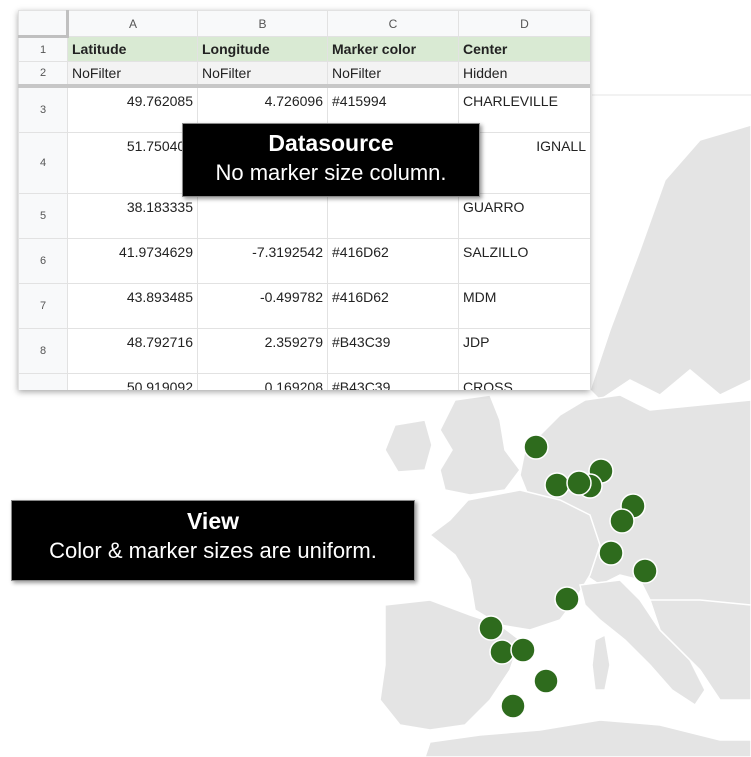 The image size is (751, 757). I want to click on row-number: 4, so click(43, 163).